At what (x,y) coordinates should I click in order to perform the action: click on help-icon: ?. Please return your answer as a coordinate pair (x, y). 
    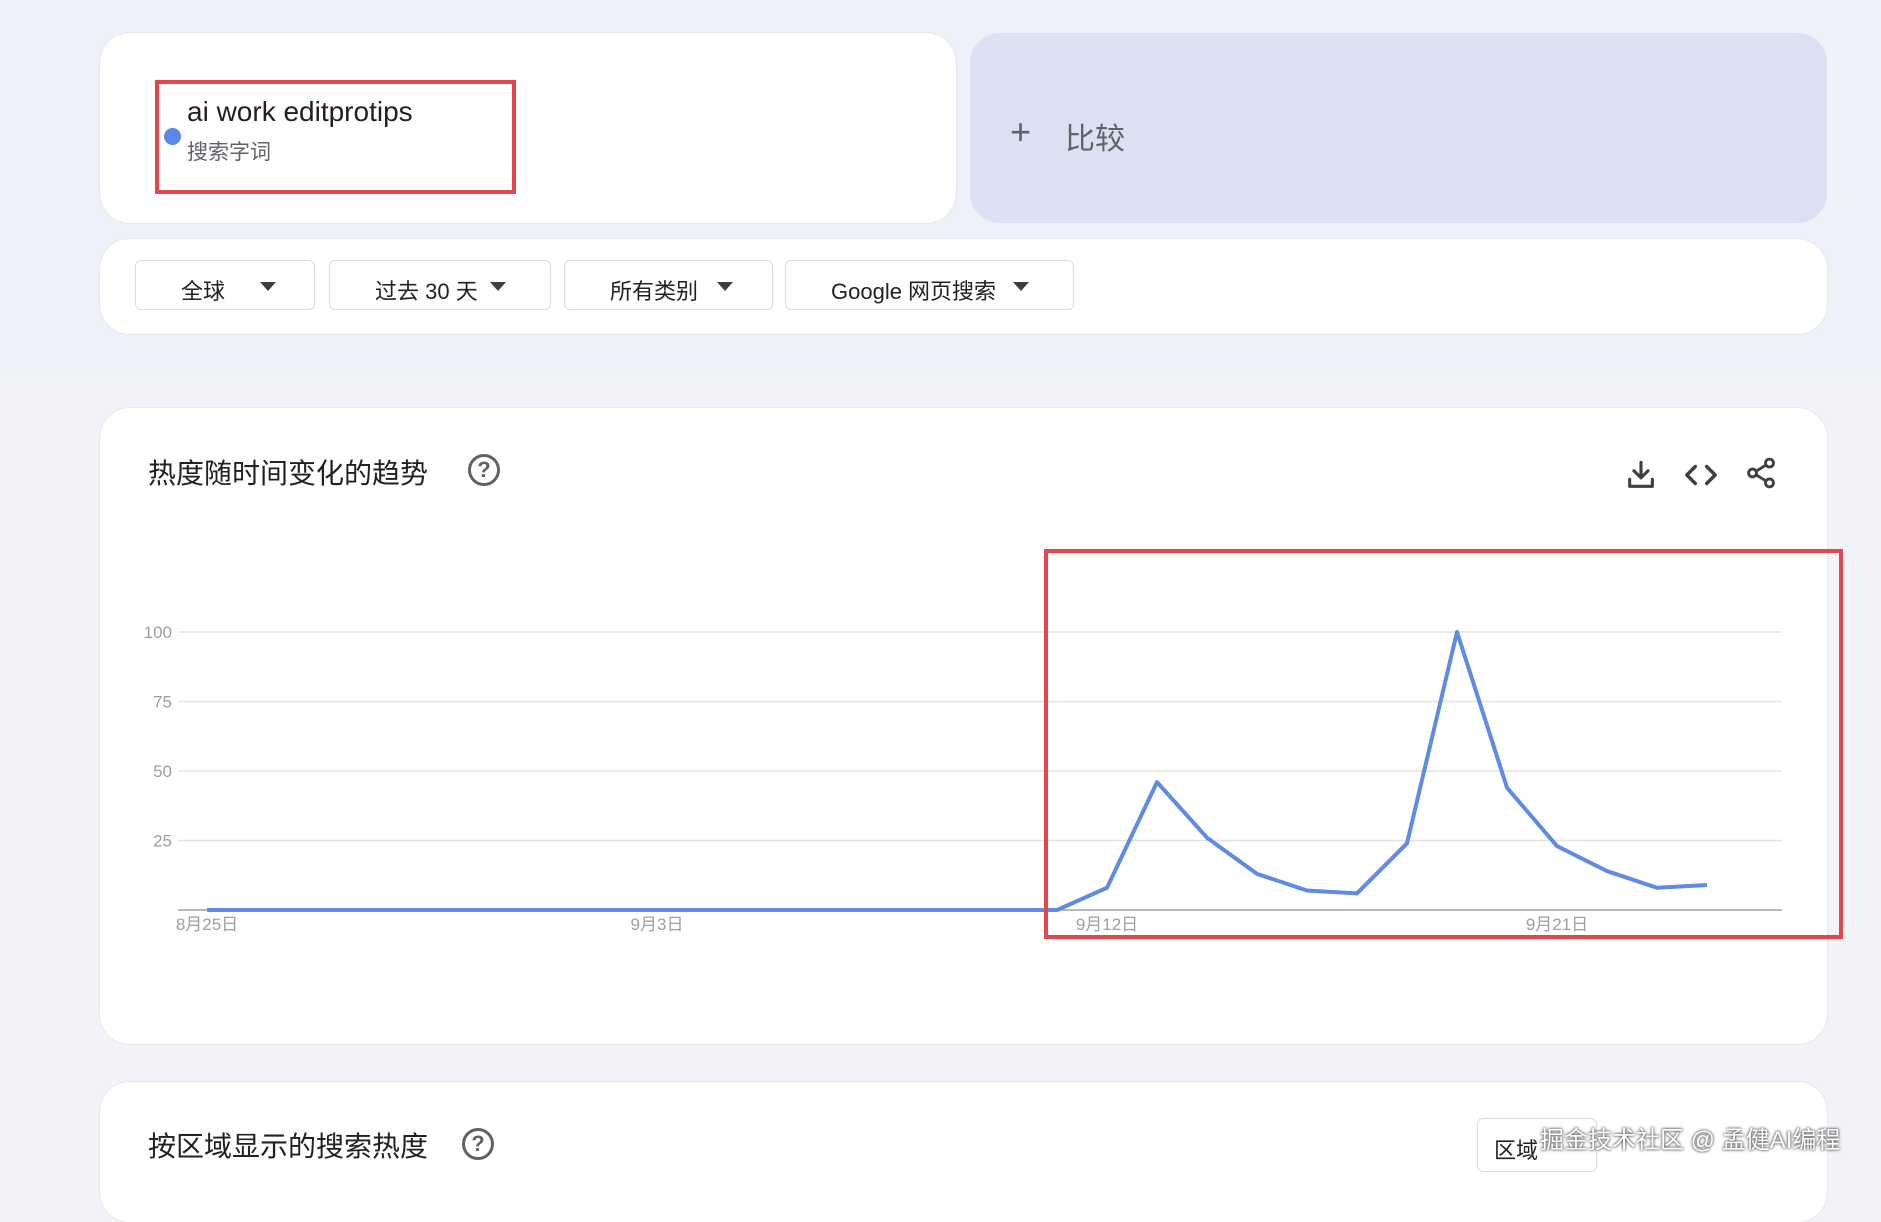
    Looking at the image, I should click on (478, 1144).